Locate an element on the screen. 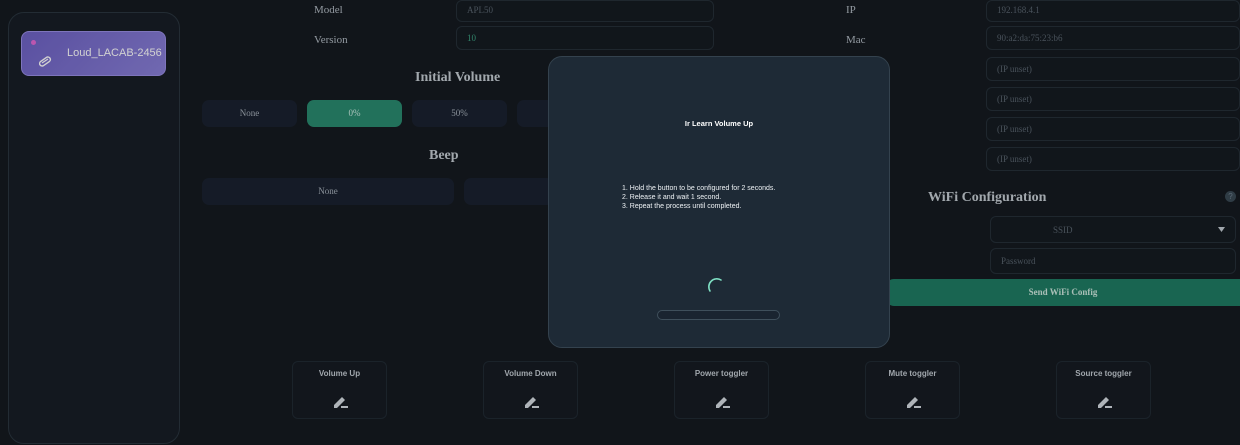 This screenshot has width=1240, height=445. loading-spinner-icon is located at coordinates (715, 285).